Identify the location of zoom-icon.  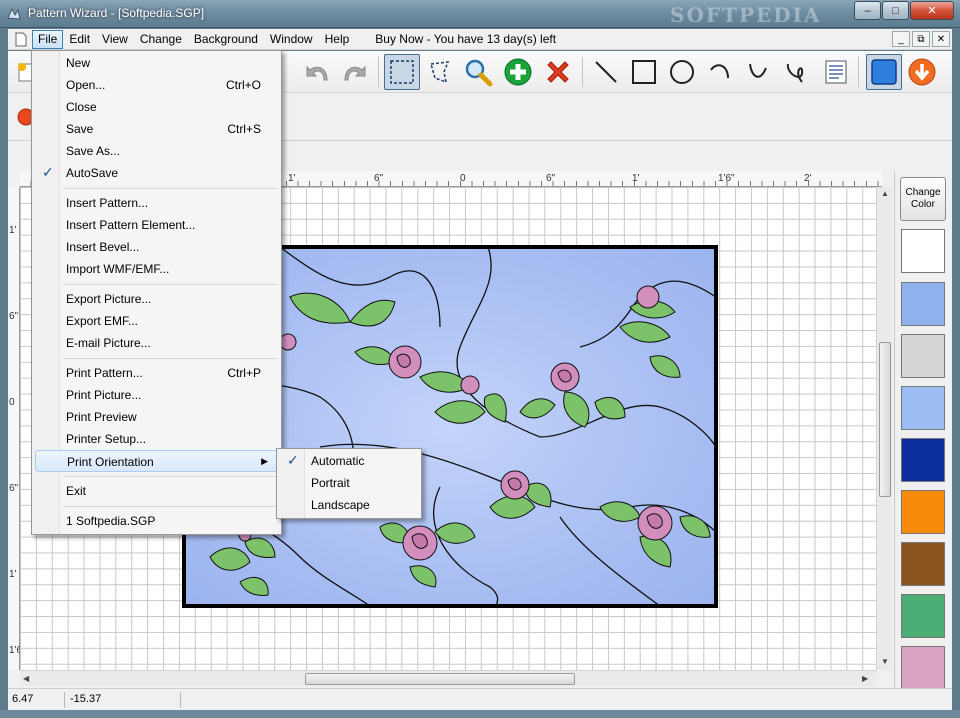
(478, 72).